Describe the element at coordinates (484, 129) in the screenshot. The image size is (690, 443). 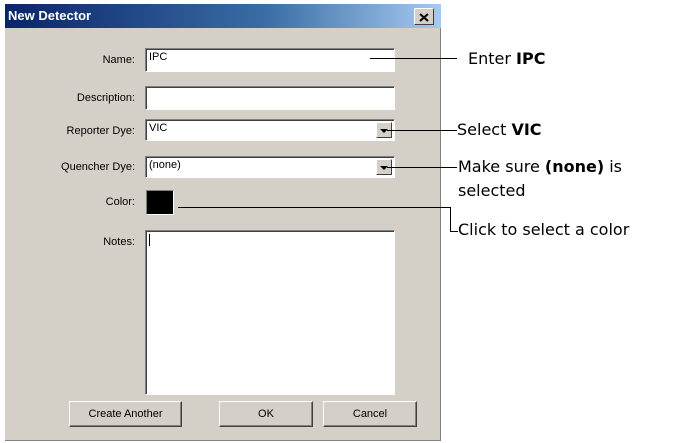
I see `callout-reporter-prefix: Select` at that location.